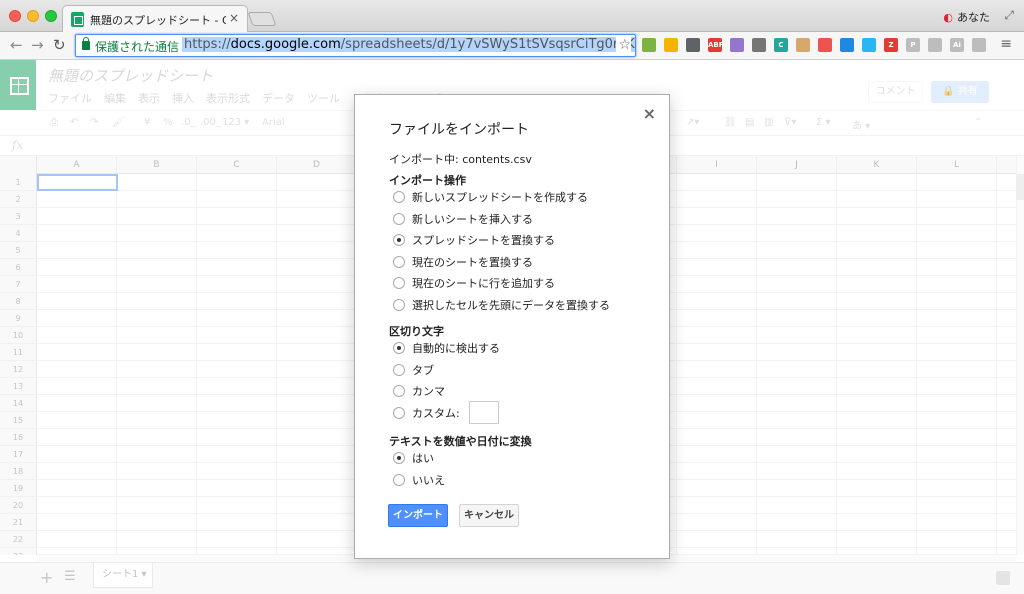  What do you see at coordinates (137, 47) in the screenshot?
I see `secure-label: 保護された通信` at bounding box center [137, 47].